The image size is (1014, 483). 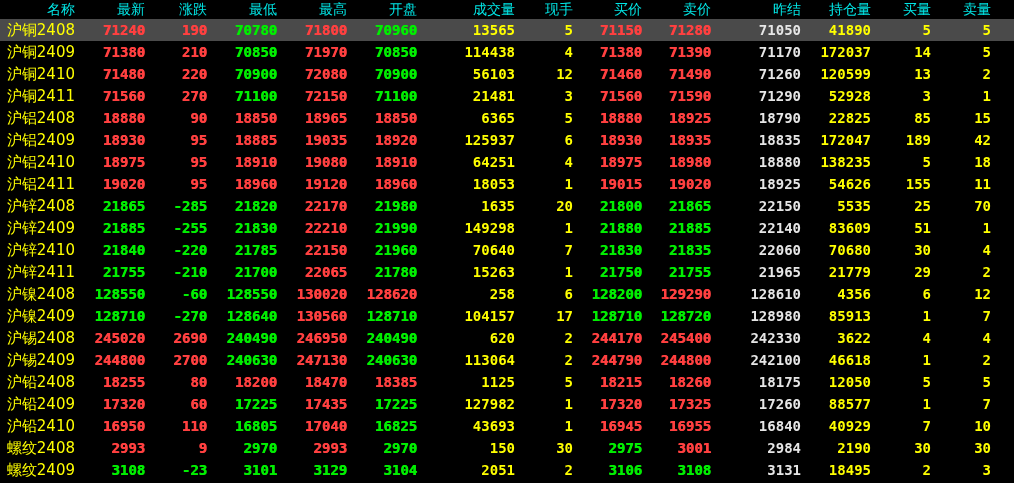 I want to click on table-cell: 71290, so click(x=779, y=96).